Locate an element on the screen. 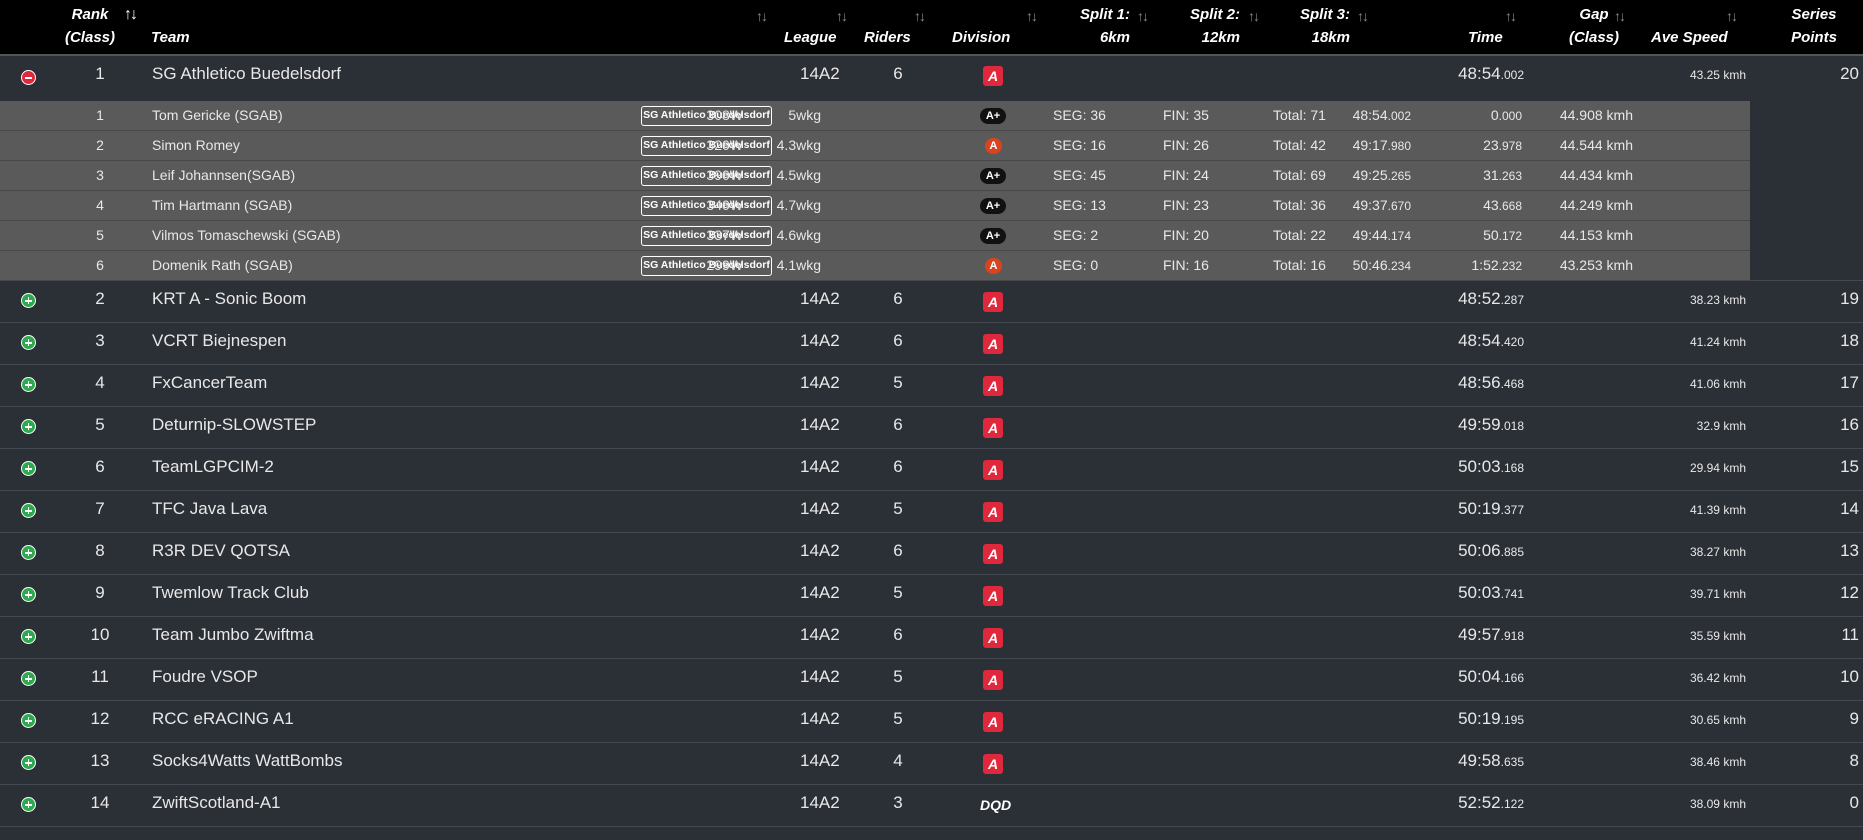  rider-gap: 50.172 is located at coordinates (1502, 236).